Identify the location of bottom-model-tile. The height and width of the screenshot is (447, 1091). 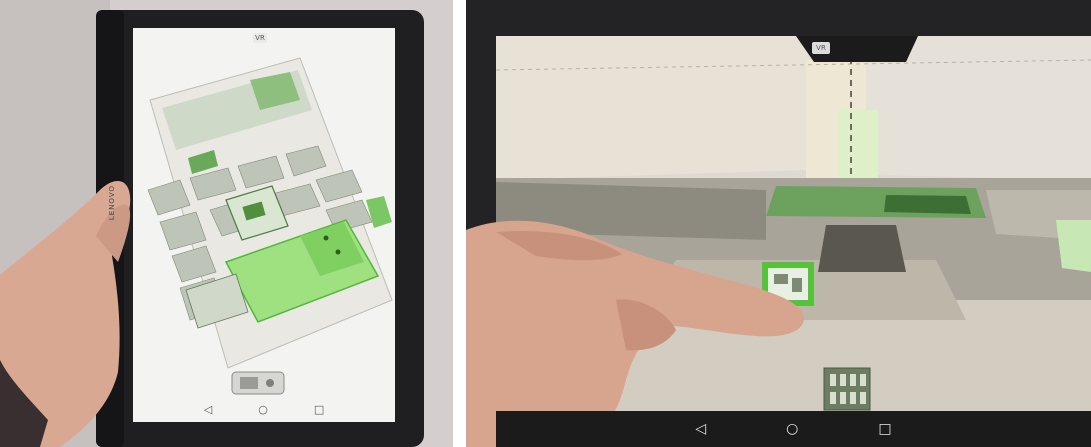
(847, 389).